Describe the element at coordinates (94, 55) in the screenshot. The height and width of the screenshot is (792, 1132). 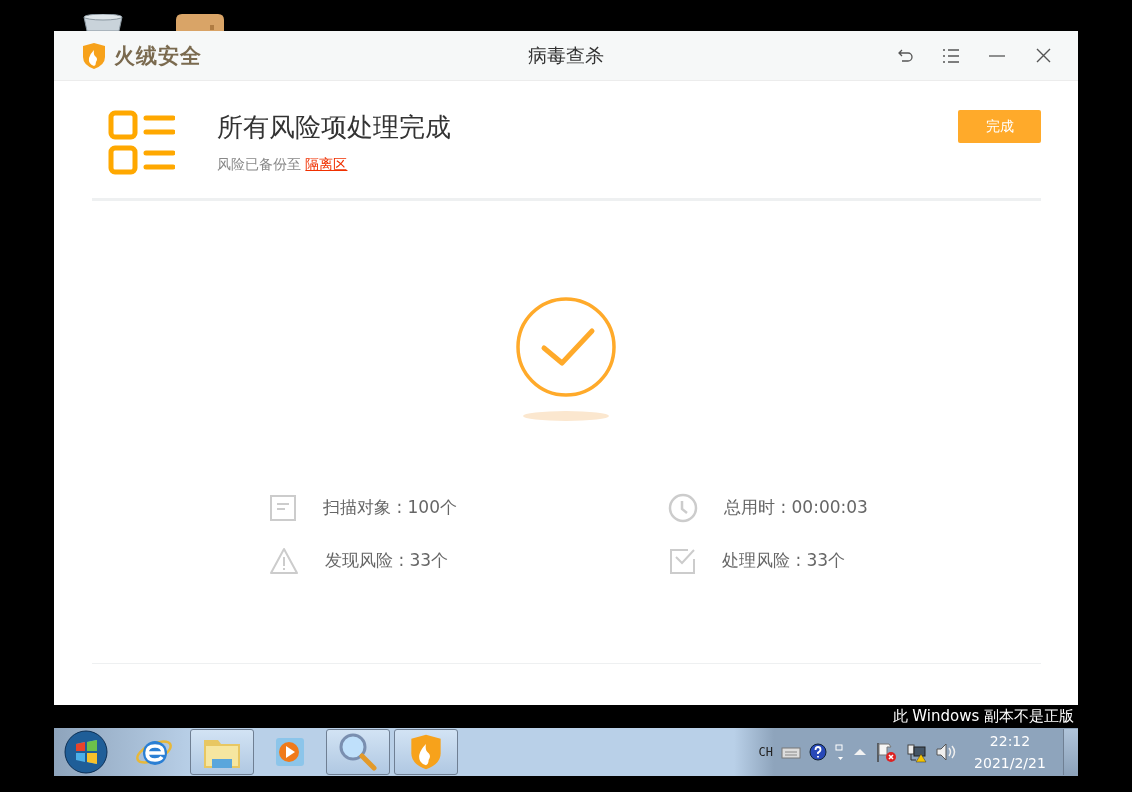
I see `shield-flame-logo` at that location.